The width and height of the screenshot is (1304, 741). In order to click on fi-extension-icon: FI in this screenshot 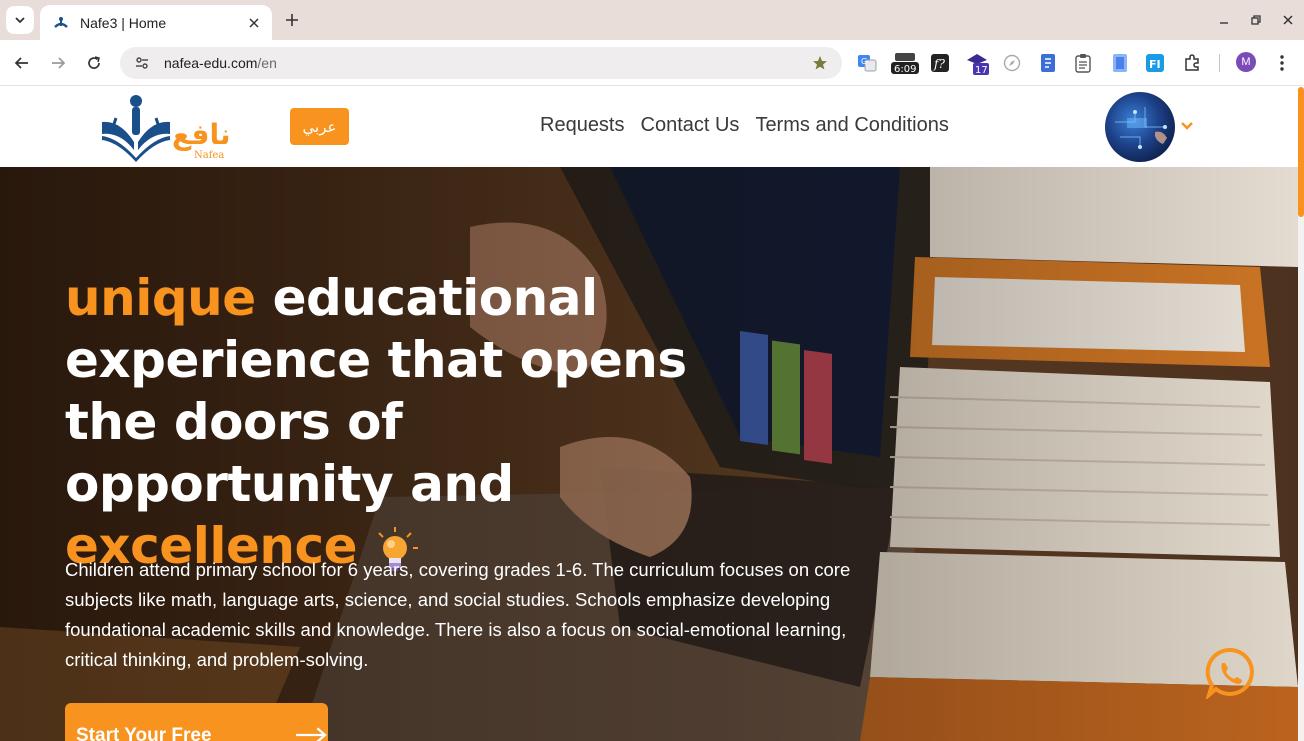, I will do `click(1155, 63)`.